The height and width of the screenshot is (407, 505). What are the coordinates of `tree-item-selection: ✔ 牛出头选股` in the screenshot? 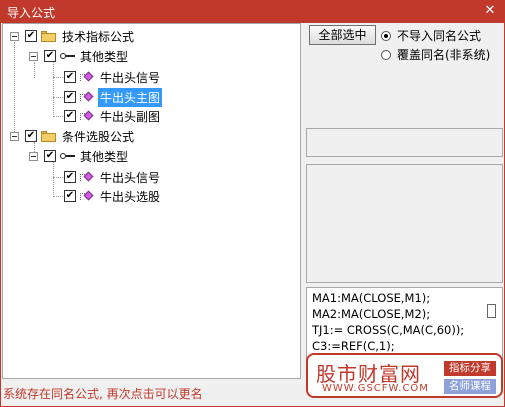 It's located at (113, 196).